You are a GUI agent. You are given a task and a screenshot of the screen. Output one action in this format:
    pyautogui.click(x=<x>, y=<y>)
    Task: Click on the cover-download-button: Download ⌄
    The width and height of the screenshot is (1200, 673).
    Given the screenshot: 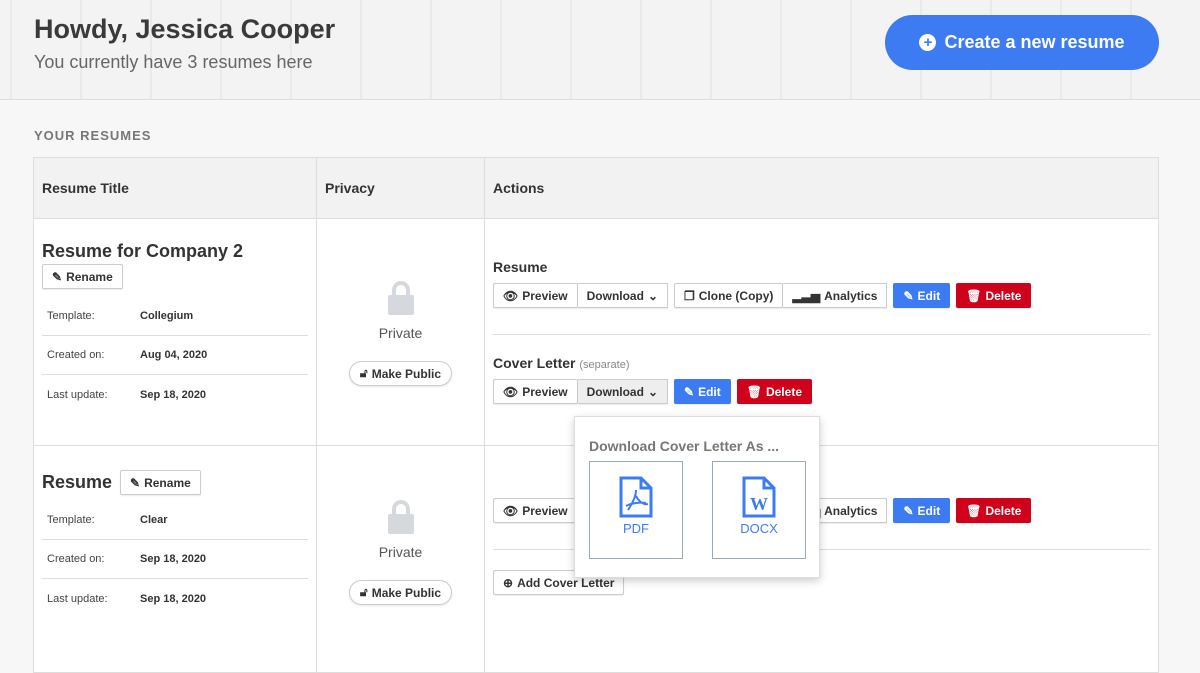 What is the action you would take?
    pyautogui.click(x=622, y=391)
    